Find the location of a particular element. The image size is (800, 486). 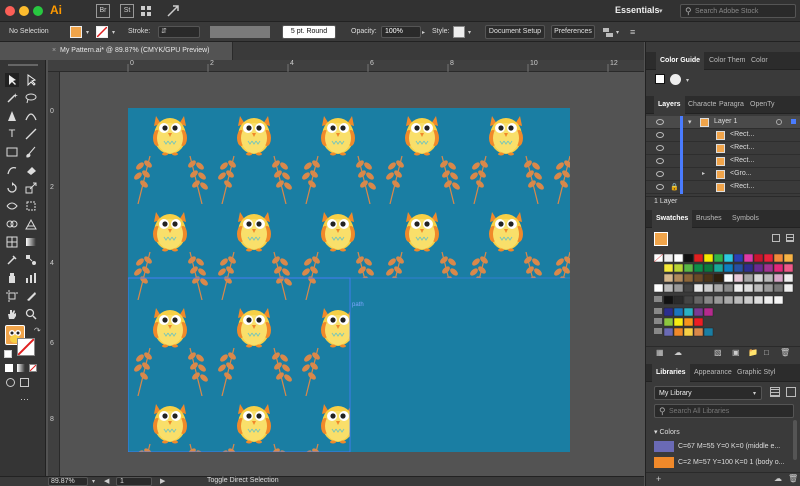

variable-width-profile is located at coordinates (240, 32).